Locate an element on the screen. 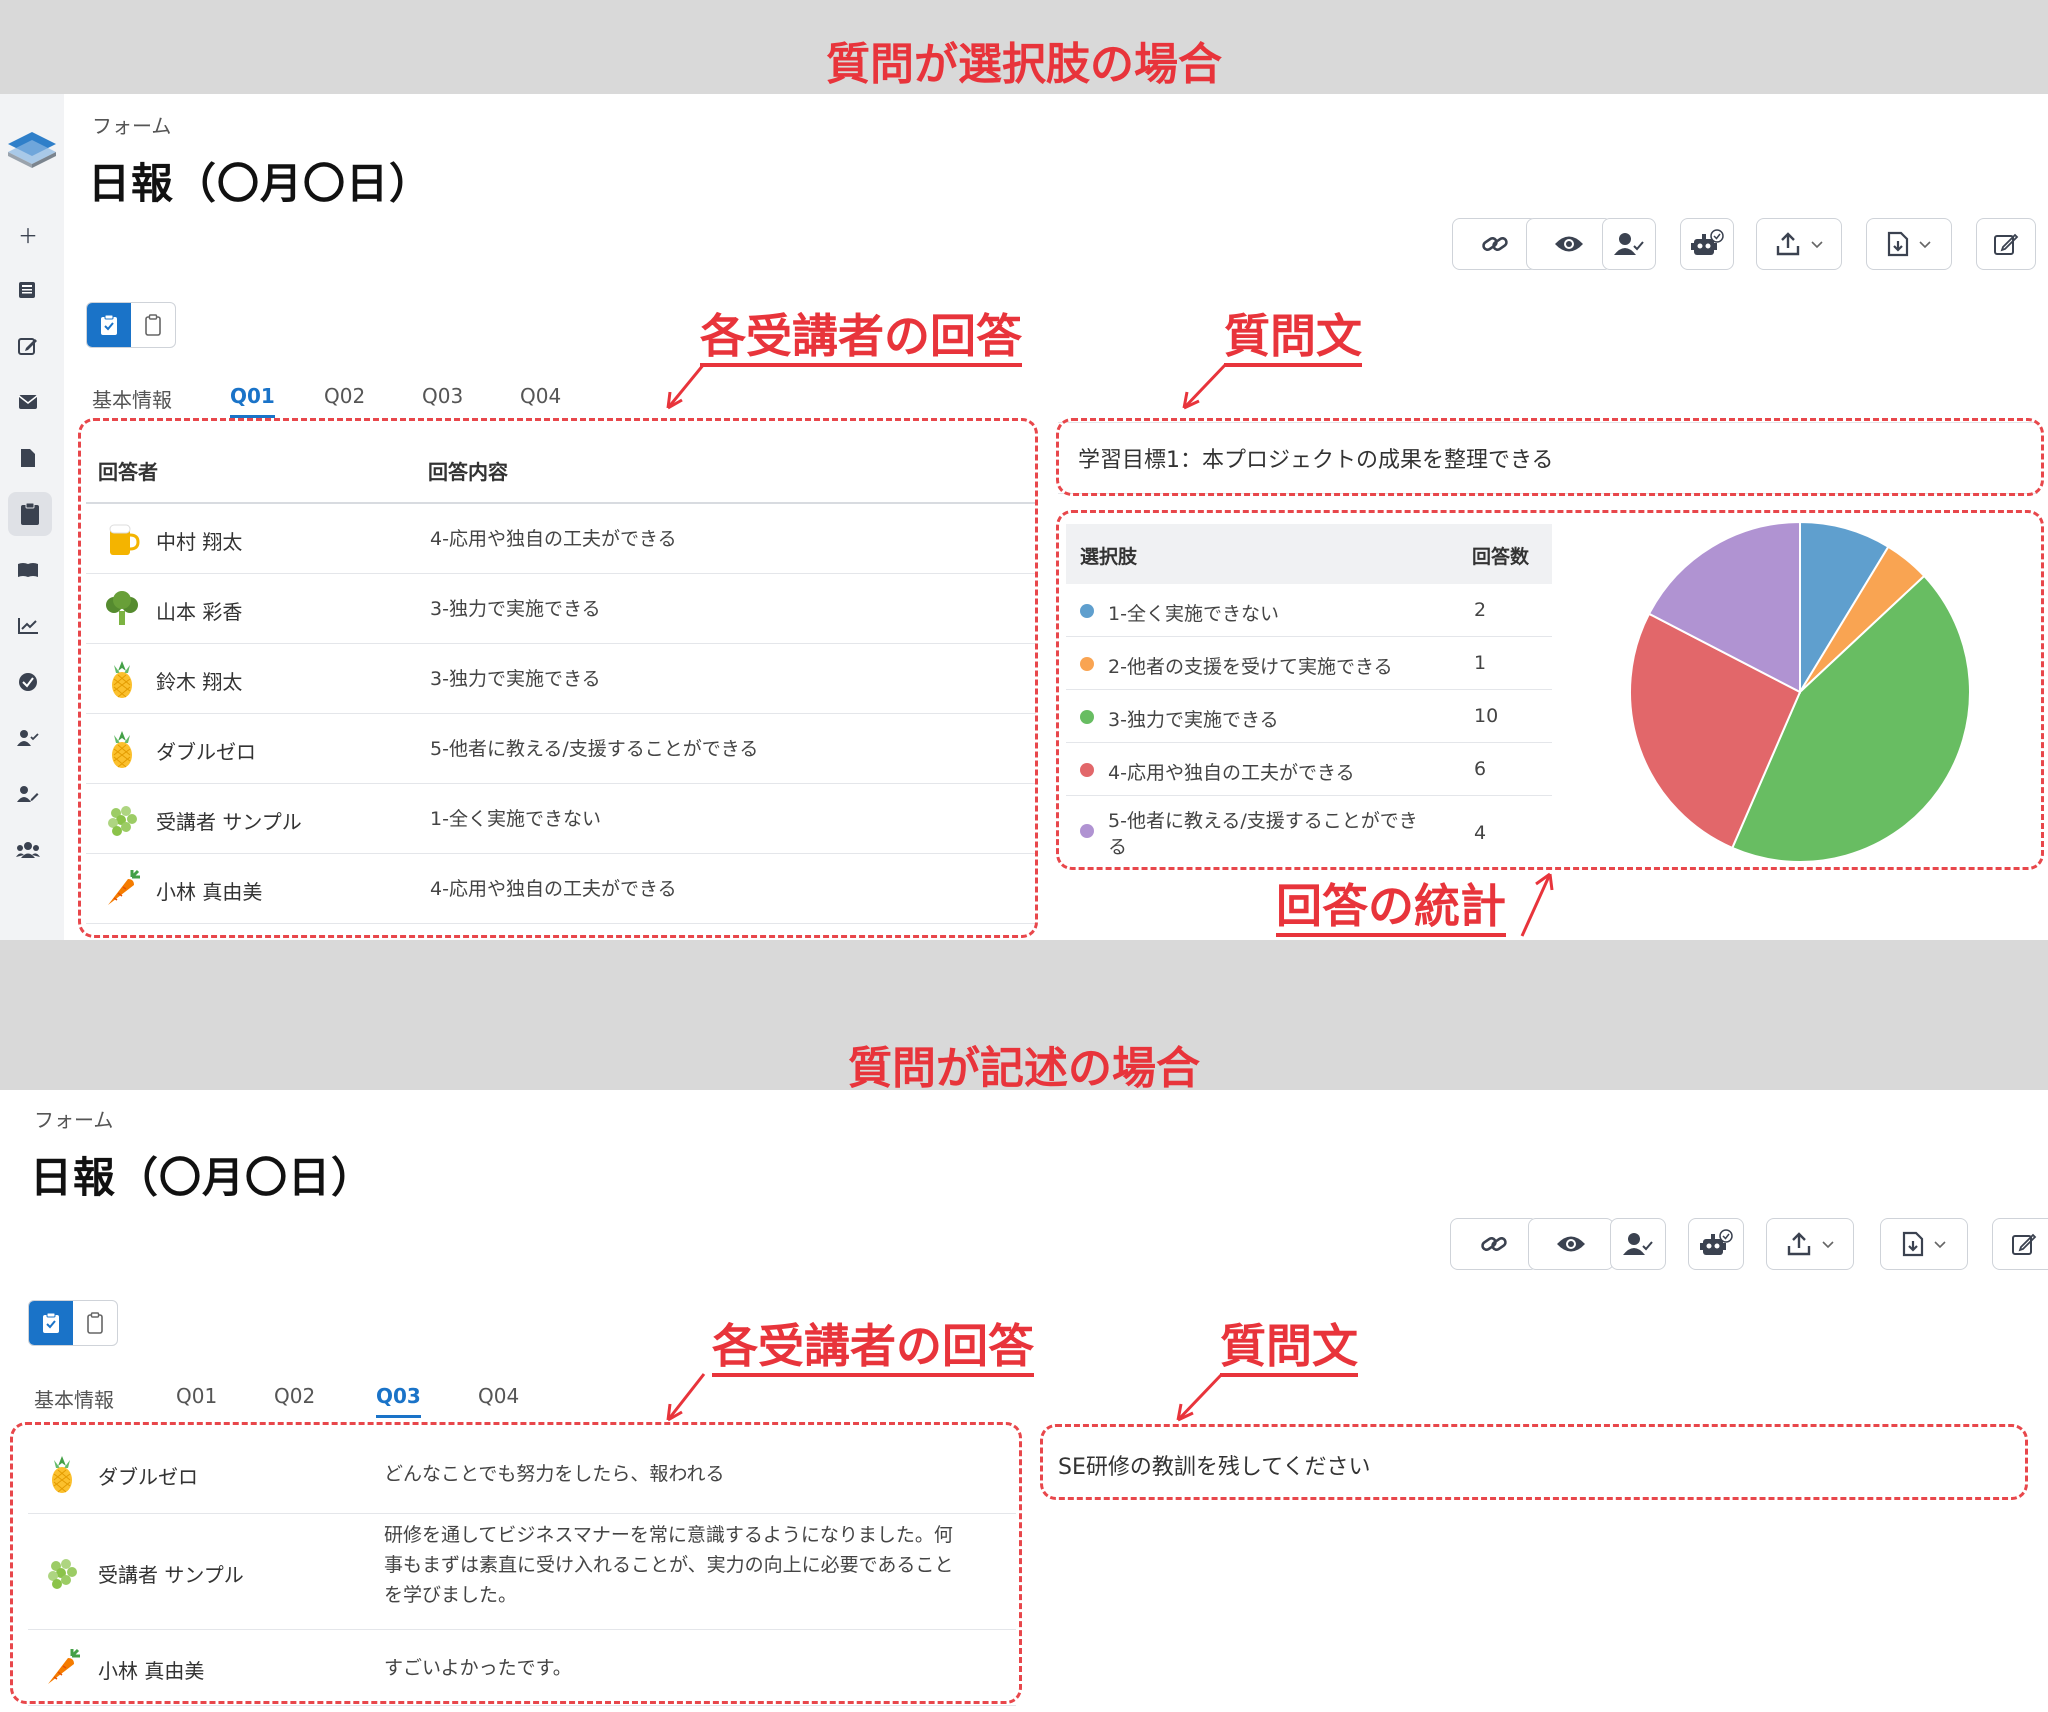 The height and width of the screenshot is (1712, 2048). ai-button is located at coordinates (1716, 1244).